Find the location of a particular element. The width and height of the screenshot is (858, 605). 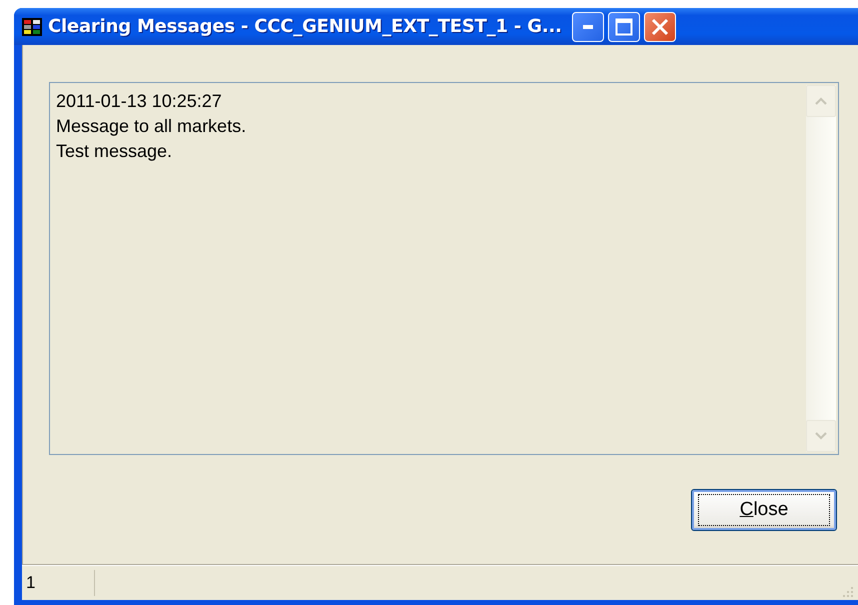

message-line: Message to all markets. is located at coordinates (152, 126).